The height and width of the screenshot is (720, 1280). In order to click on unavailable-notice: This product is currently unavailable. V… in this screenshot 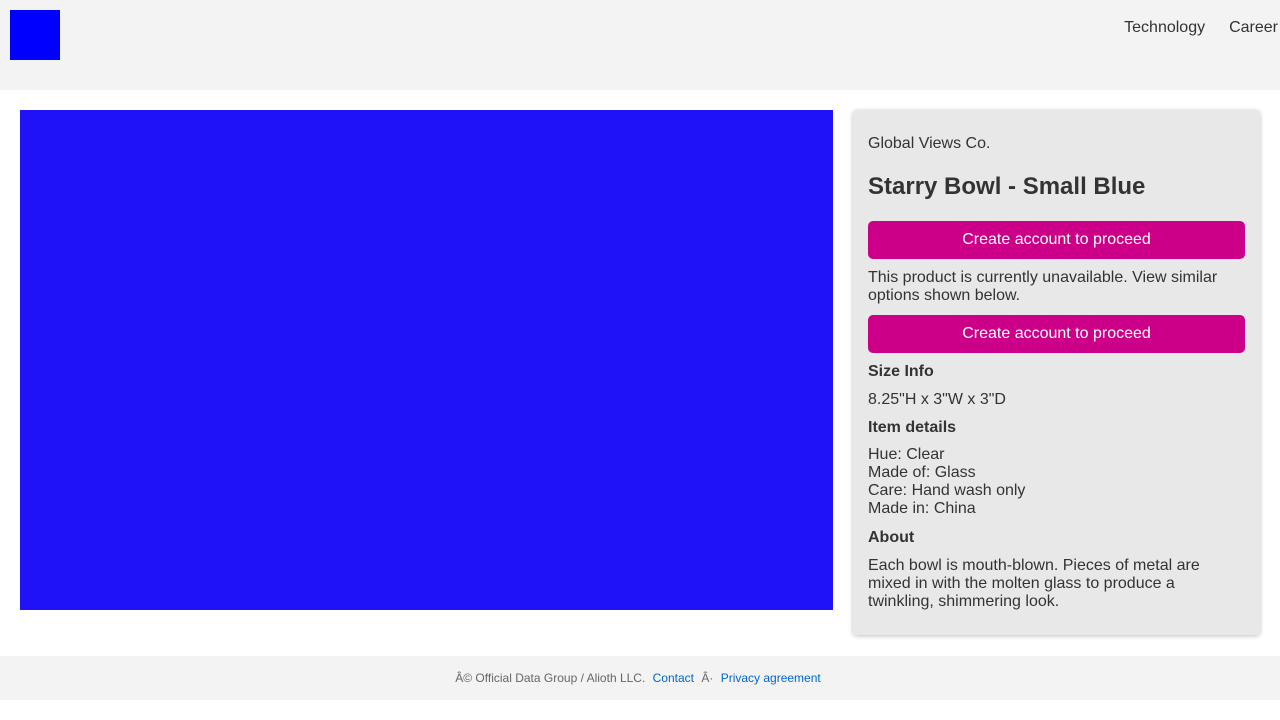, I will do `click(1043, 286)`.